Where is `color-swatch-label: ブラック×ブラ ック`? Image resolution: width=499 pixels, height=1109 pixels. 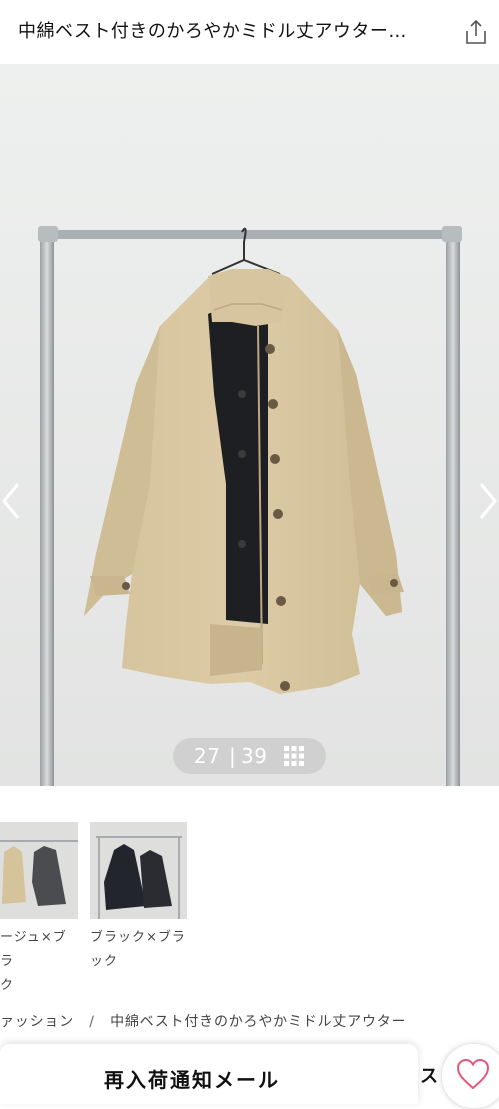
color-swatch-label: ブラック×ブラ ック is located at coordinates (145, 950).